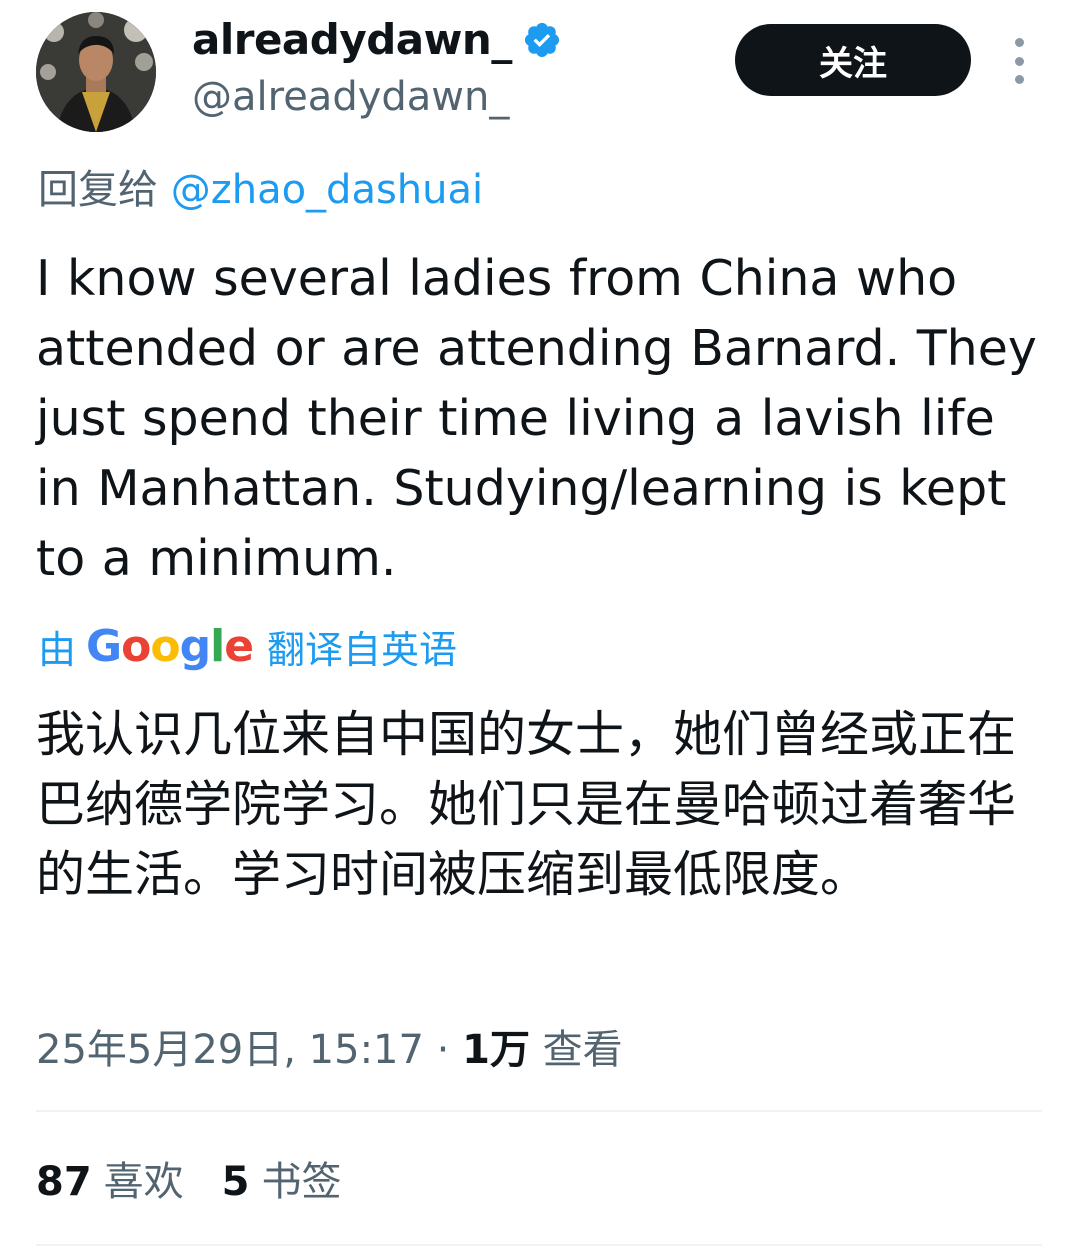 The height and width of the screenshot is (1248, 1078). I want to click on display-name-text: alreadydawn_, so click(352, 39).